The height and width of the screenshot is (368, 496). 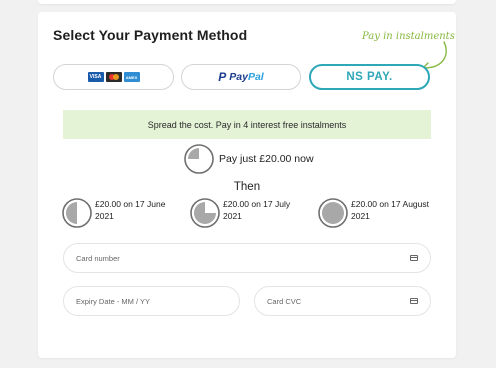 I want to click on ns-pay-button: NS PAY., so click(x=369, y=77).